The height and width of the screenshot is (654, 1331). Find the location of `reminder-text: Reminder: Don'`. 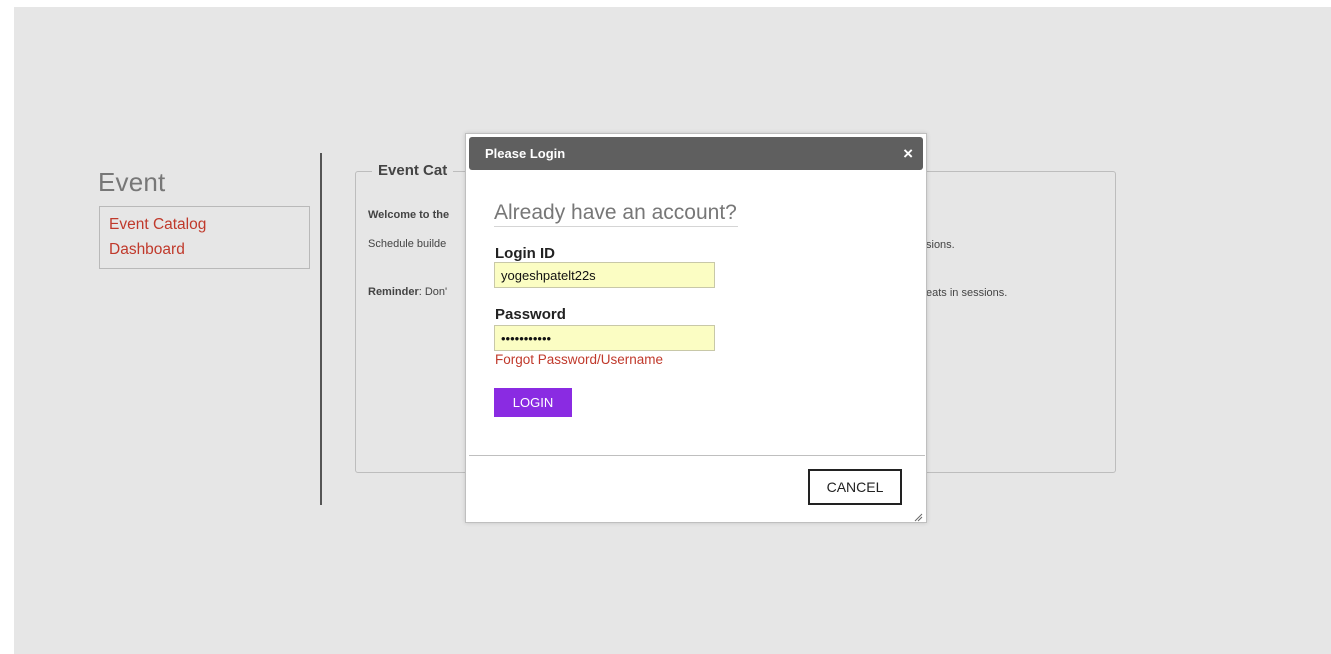

reminder-text: Reminder: Don' is located at coordinates (407, 292).